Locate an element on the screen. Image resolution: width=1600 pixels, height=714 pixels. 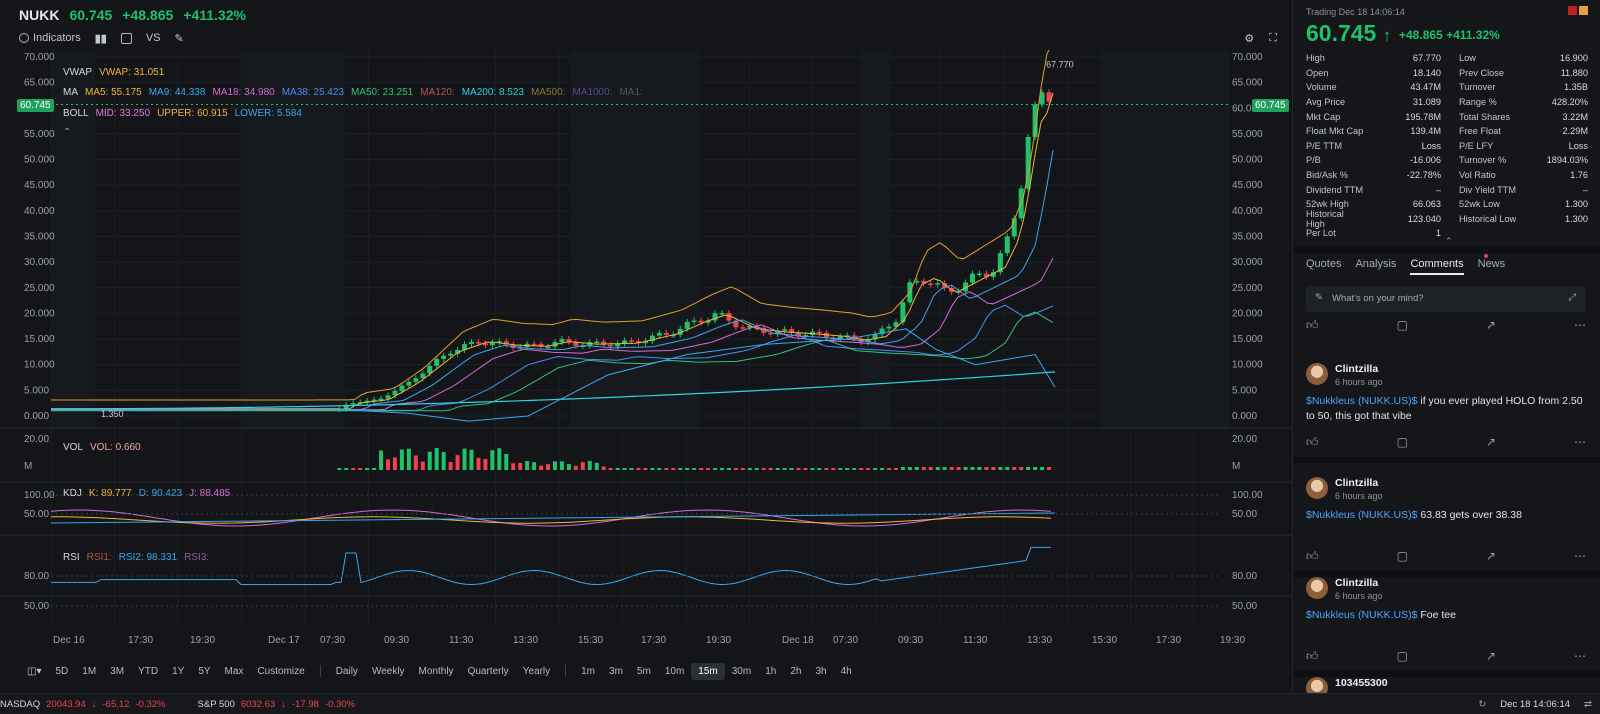
timeframe-yearly: Yearly is located at coordinates (536, 671).